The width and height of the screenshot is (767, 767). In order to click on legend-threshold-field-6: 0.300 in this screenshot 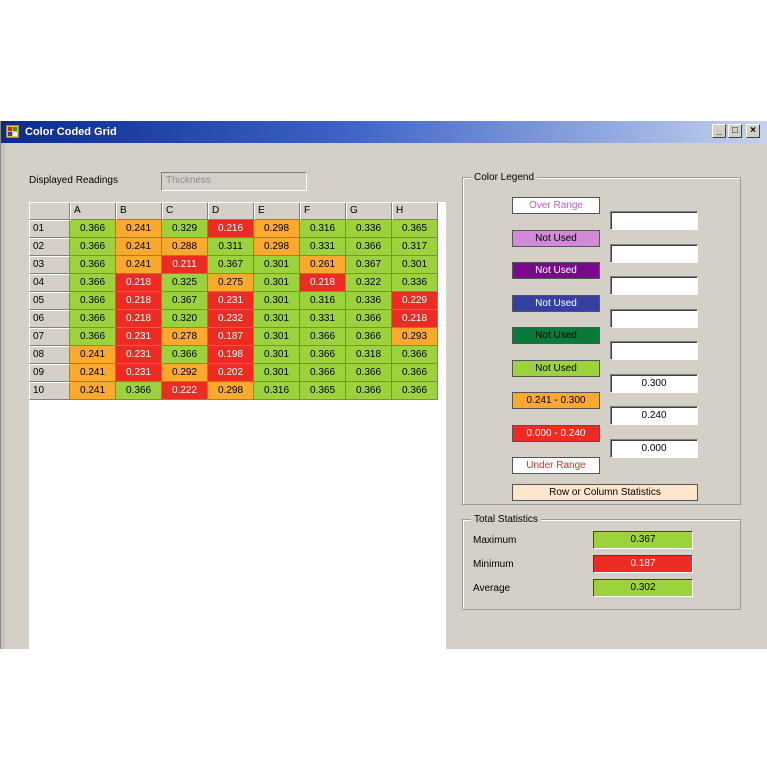, I will do `click(654, 383)`.